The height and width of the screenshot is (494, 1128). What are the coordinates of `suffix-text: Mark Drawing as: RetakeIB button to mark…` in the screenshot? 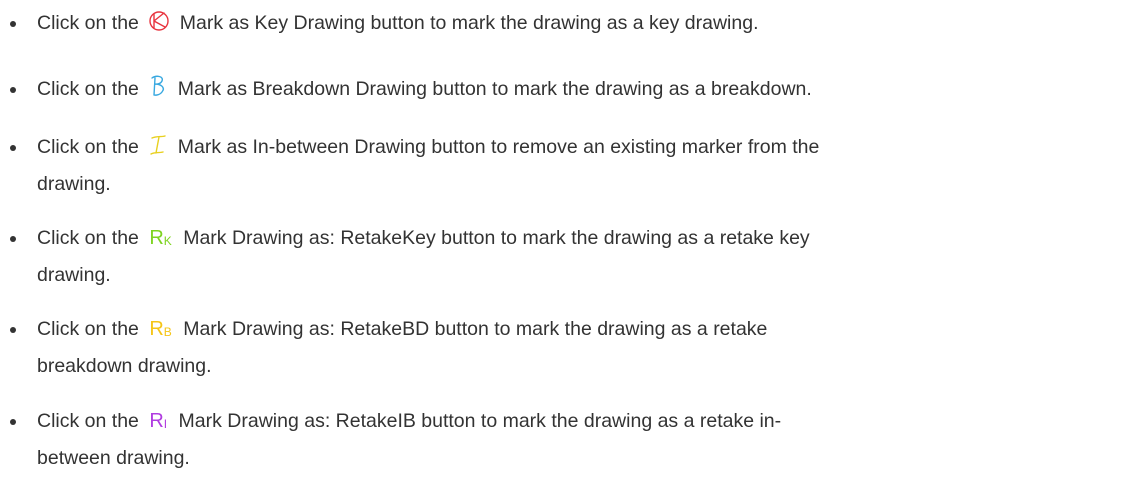 It's located at (480, 421).